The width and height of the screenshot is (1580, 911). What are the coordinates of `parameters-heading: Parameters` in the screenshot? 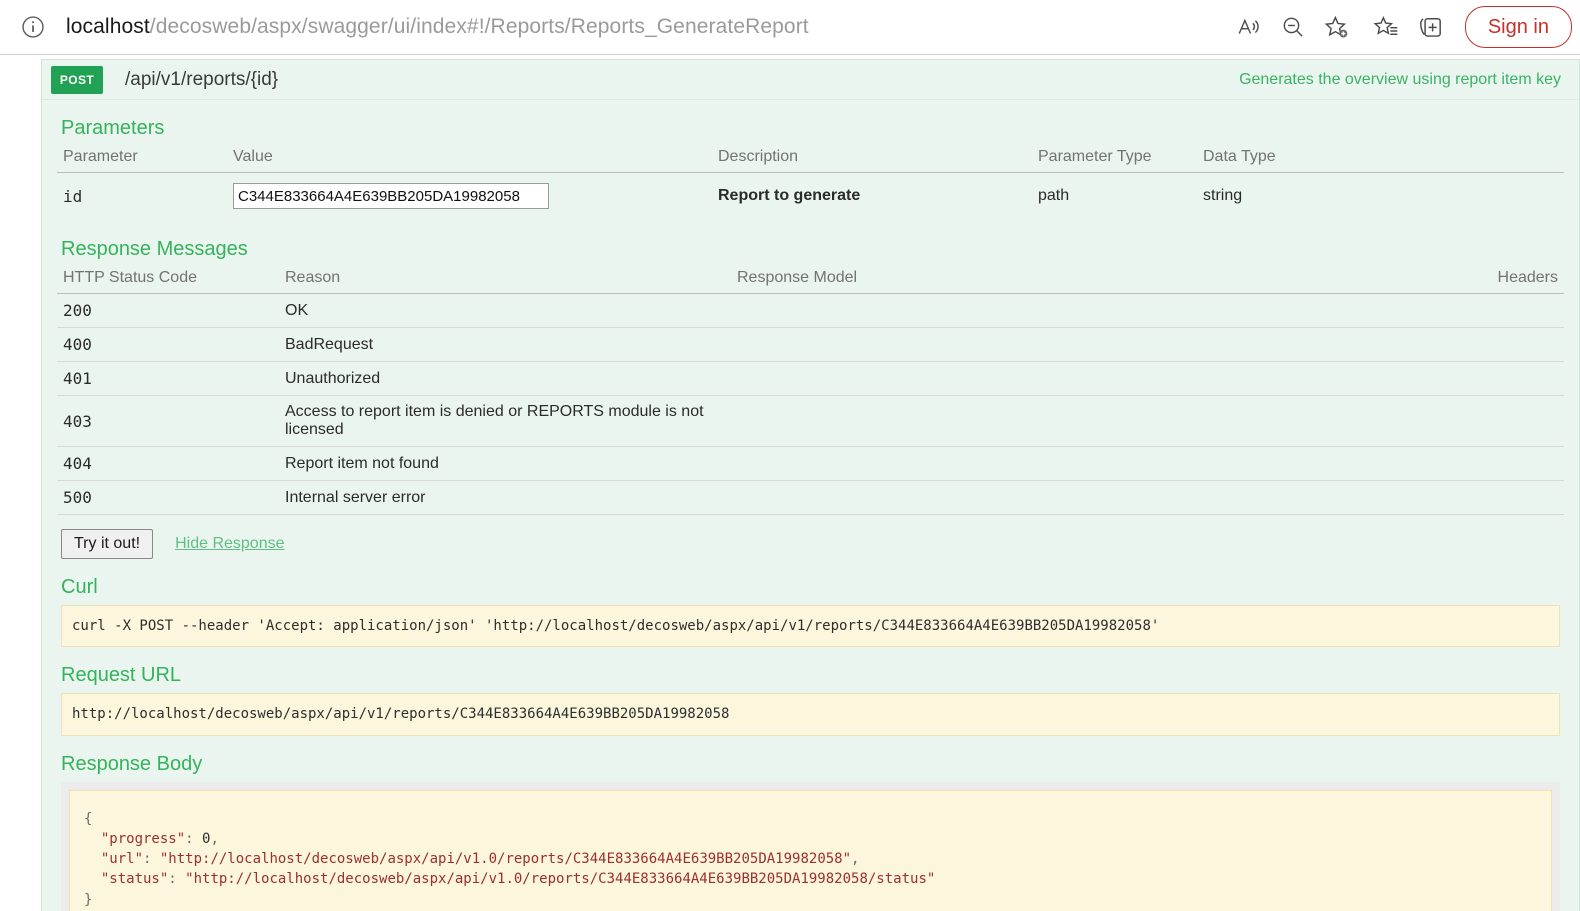 It's located at (113, 128).